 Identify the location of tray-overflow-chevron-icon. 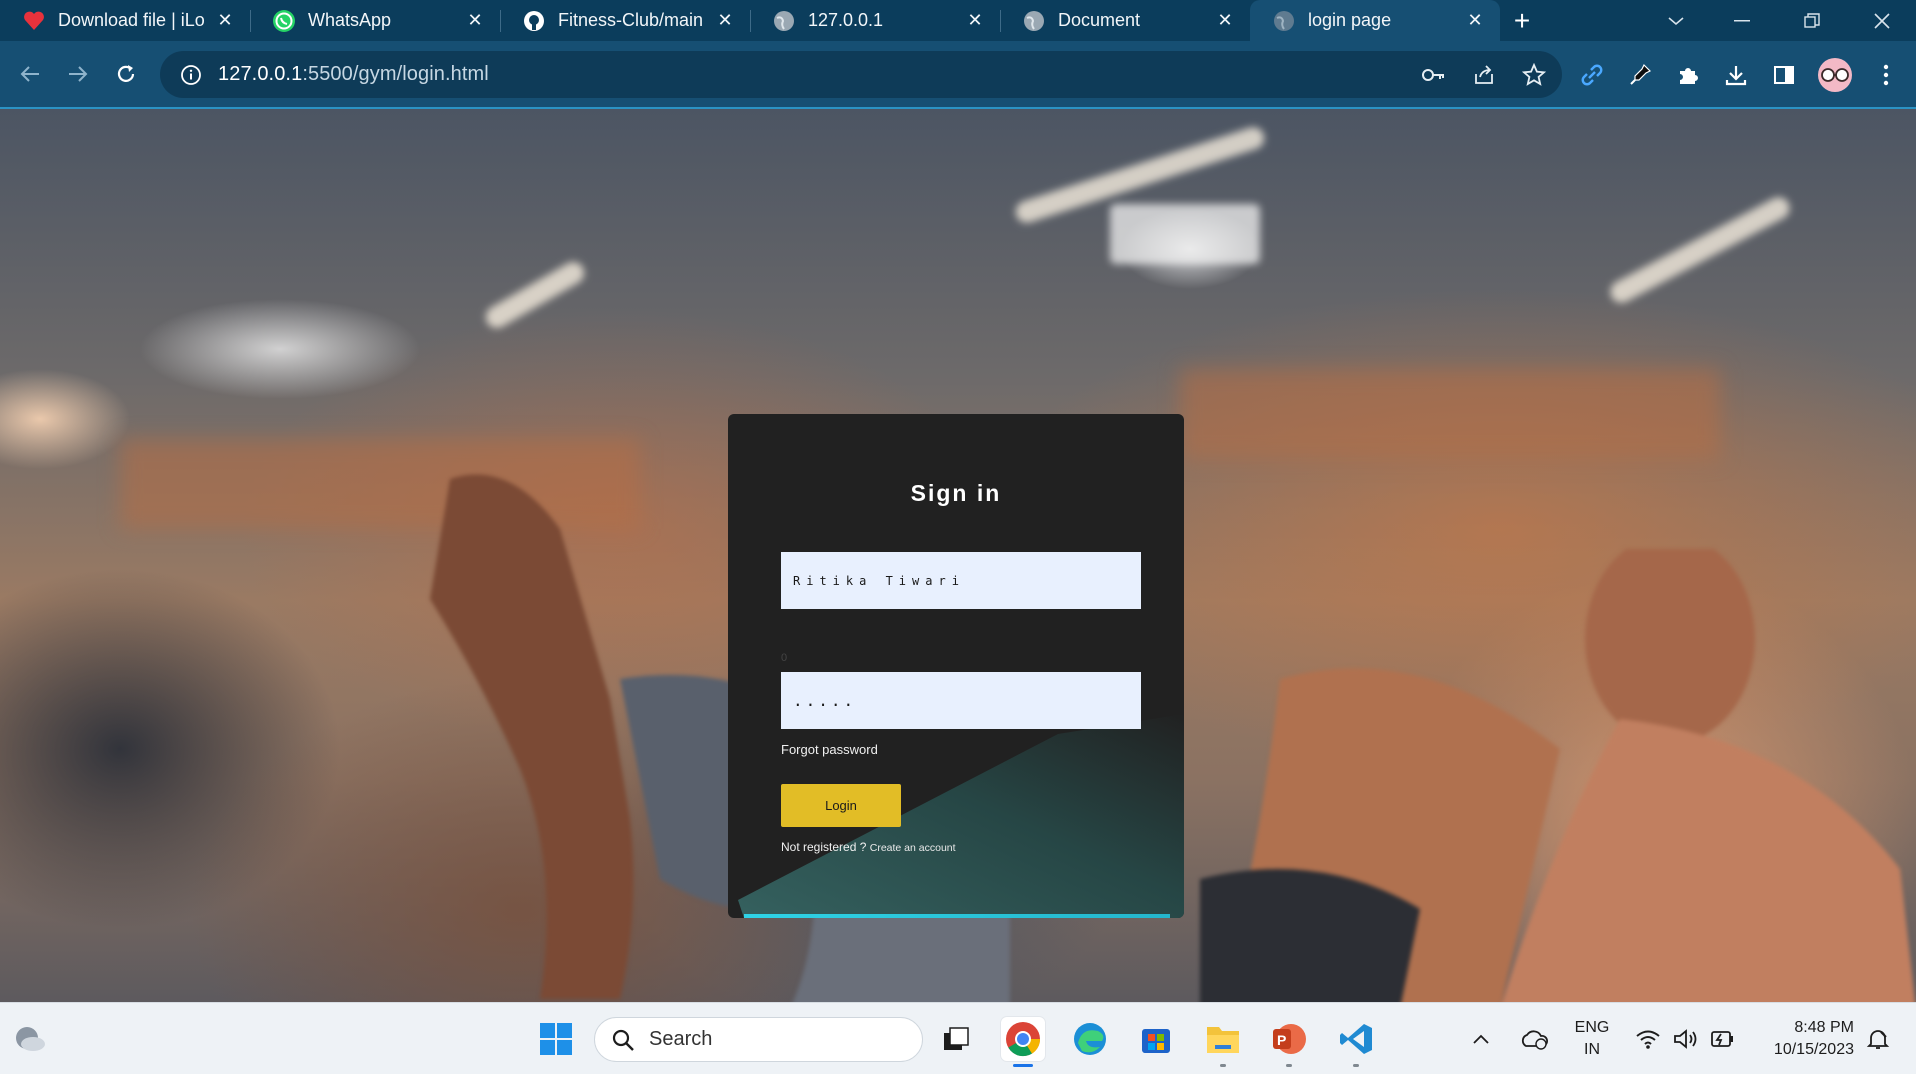
(1481, 1039).